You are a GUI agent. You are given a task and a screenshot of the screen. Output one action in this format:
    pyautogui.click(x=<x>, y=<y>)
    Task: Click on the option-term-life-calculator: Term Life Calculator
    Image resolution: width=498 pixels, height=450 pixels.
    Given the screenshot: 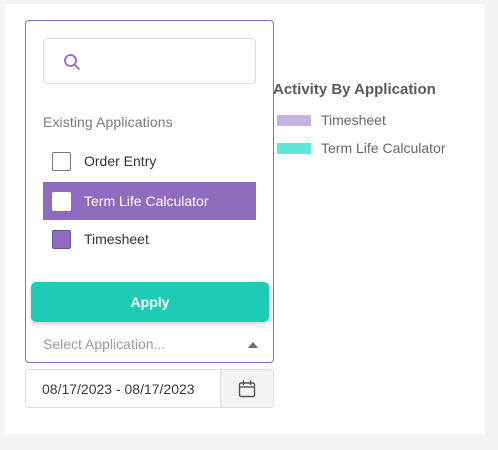 What is the action you would take?
    pyautogui.click(x=149, y=201)
    